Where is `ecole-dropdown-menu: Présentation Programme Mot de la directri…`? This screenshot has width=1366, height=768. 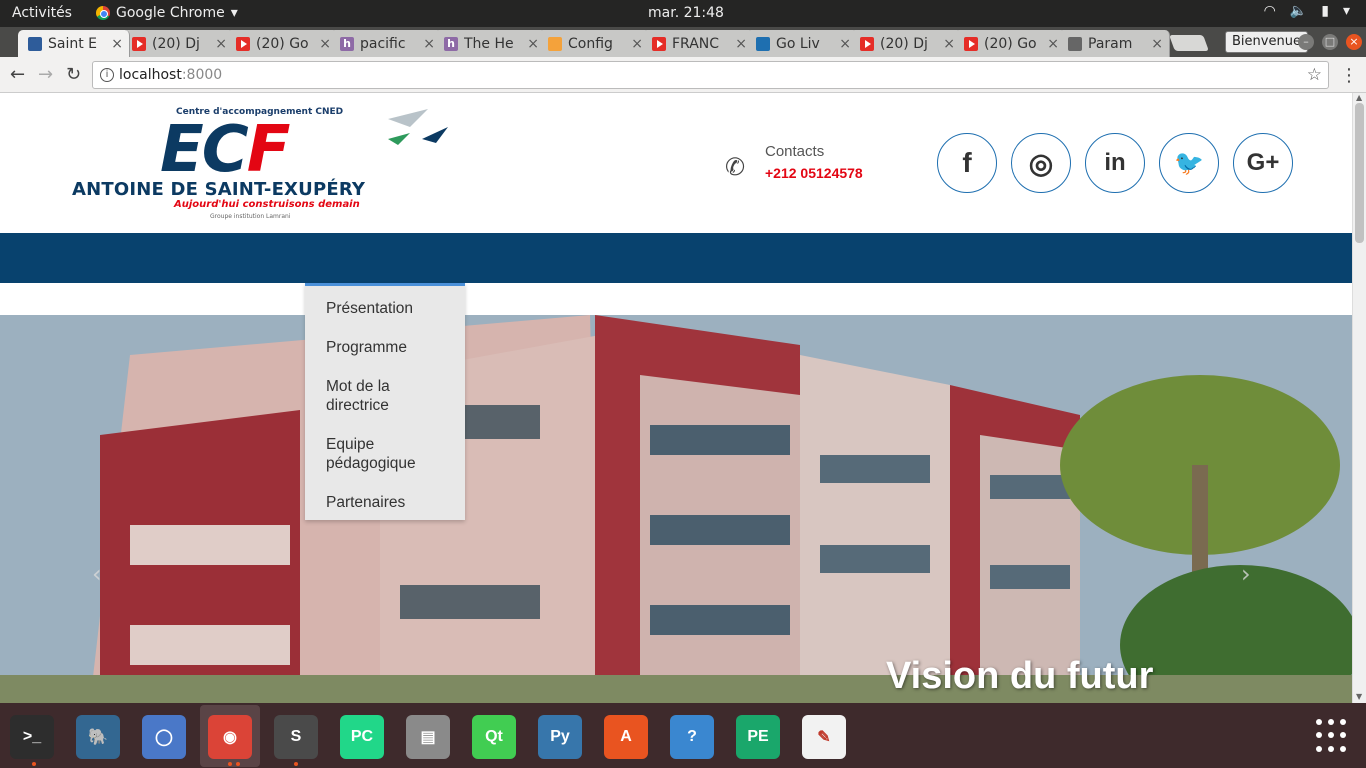
ecole-dropdown-menu: Présentation Programme Mot de la directri… is located at coordinates (385, 401).